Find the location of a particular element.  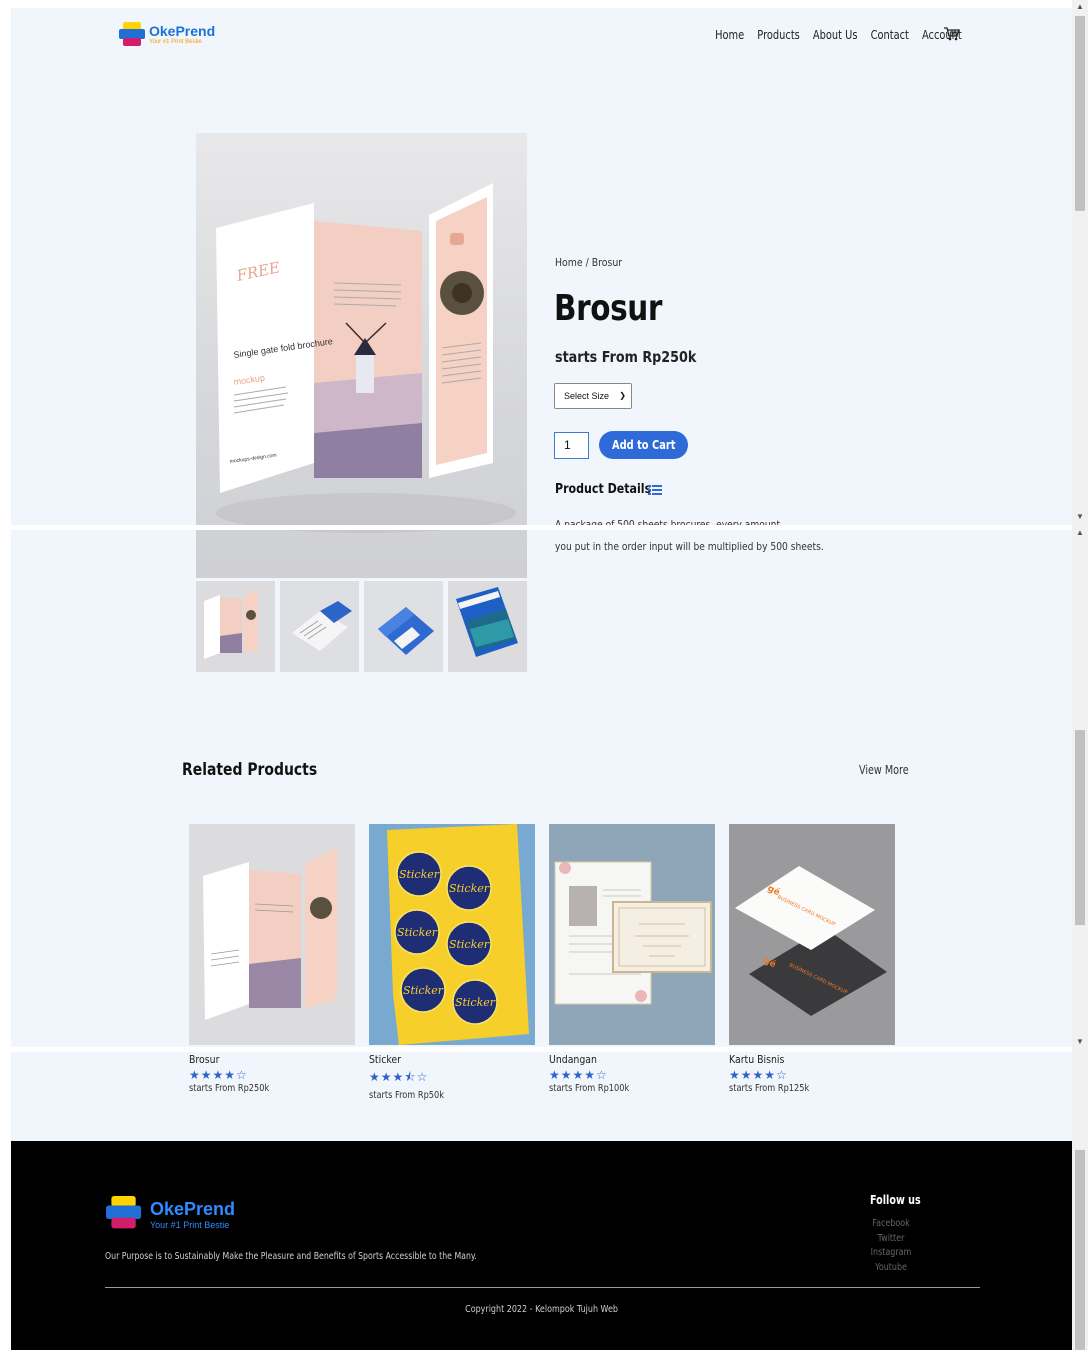

nav-home: Home is located at coordinates (729, 35).